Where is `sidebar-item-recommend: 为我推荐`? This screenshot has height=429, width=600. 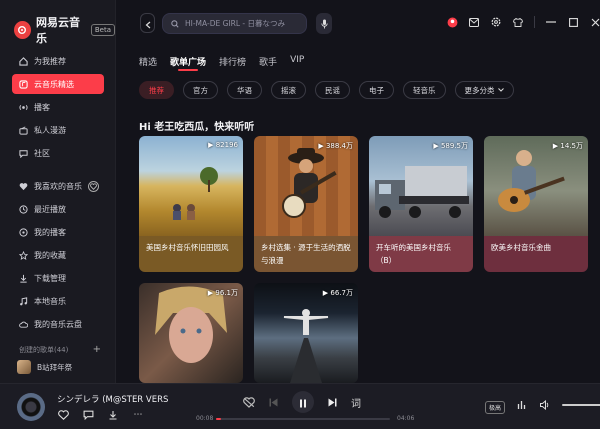
sidebar-item-recommend: 为我推荐 is located at coordinates (58, 61).